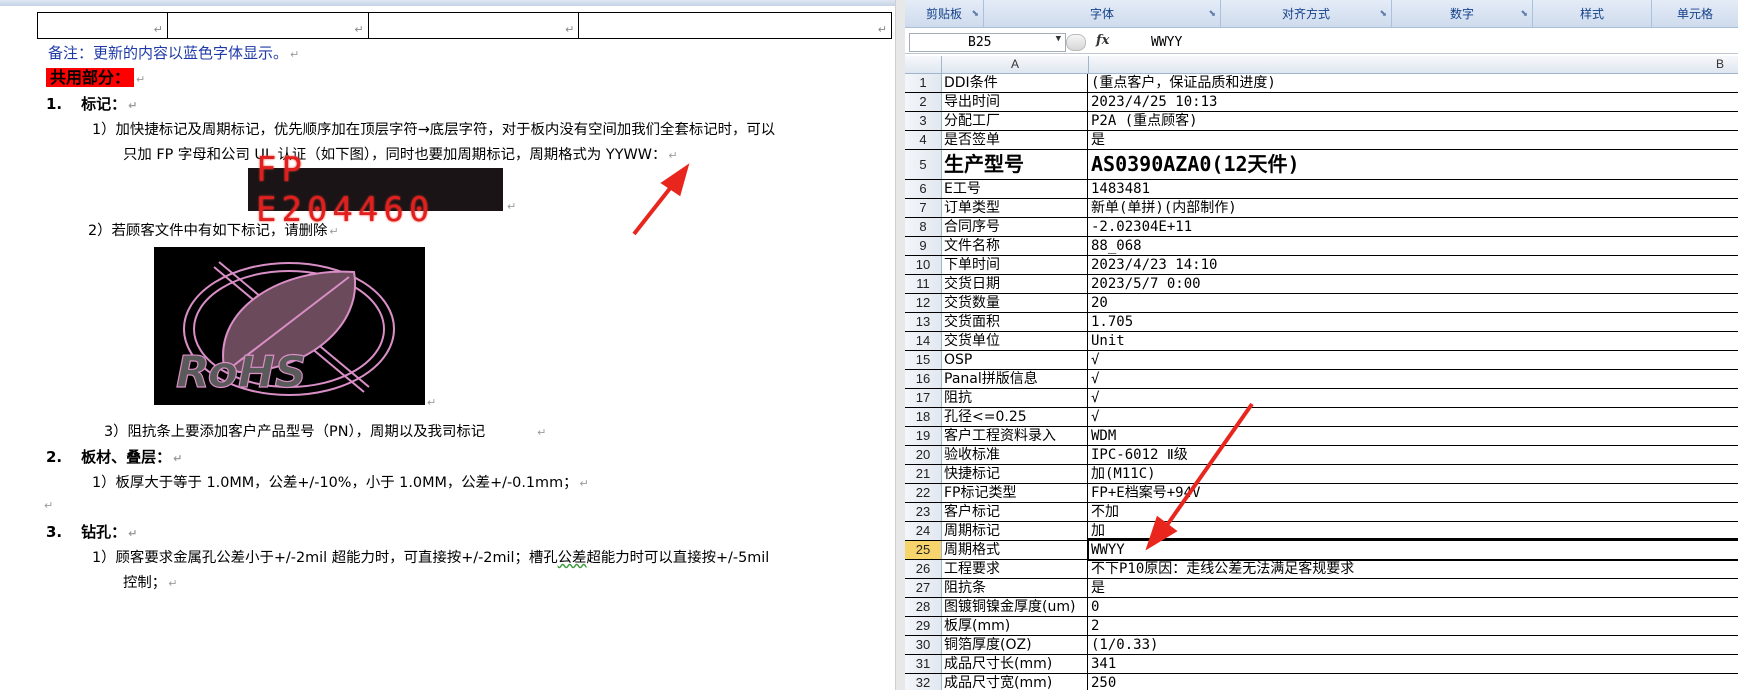  I want to click on cell-a: E工号, so click(1015, 189).